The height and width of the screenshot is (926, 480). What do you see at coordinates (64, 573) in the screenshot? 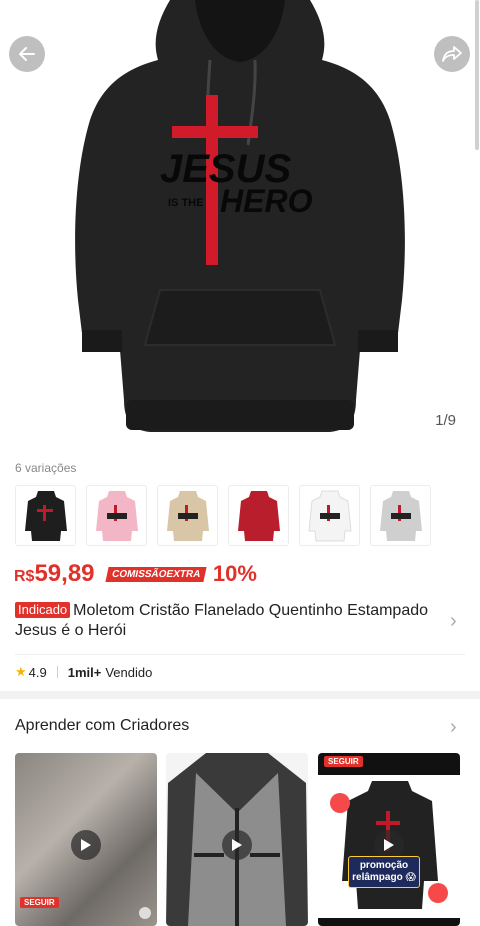
I see `price-amount: 59,89` at bounding box center [64, 573].